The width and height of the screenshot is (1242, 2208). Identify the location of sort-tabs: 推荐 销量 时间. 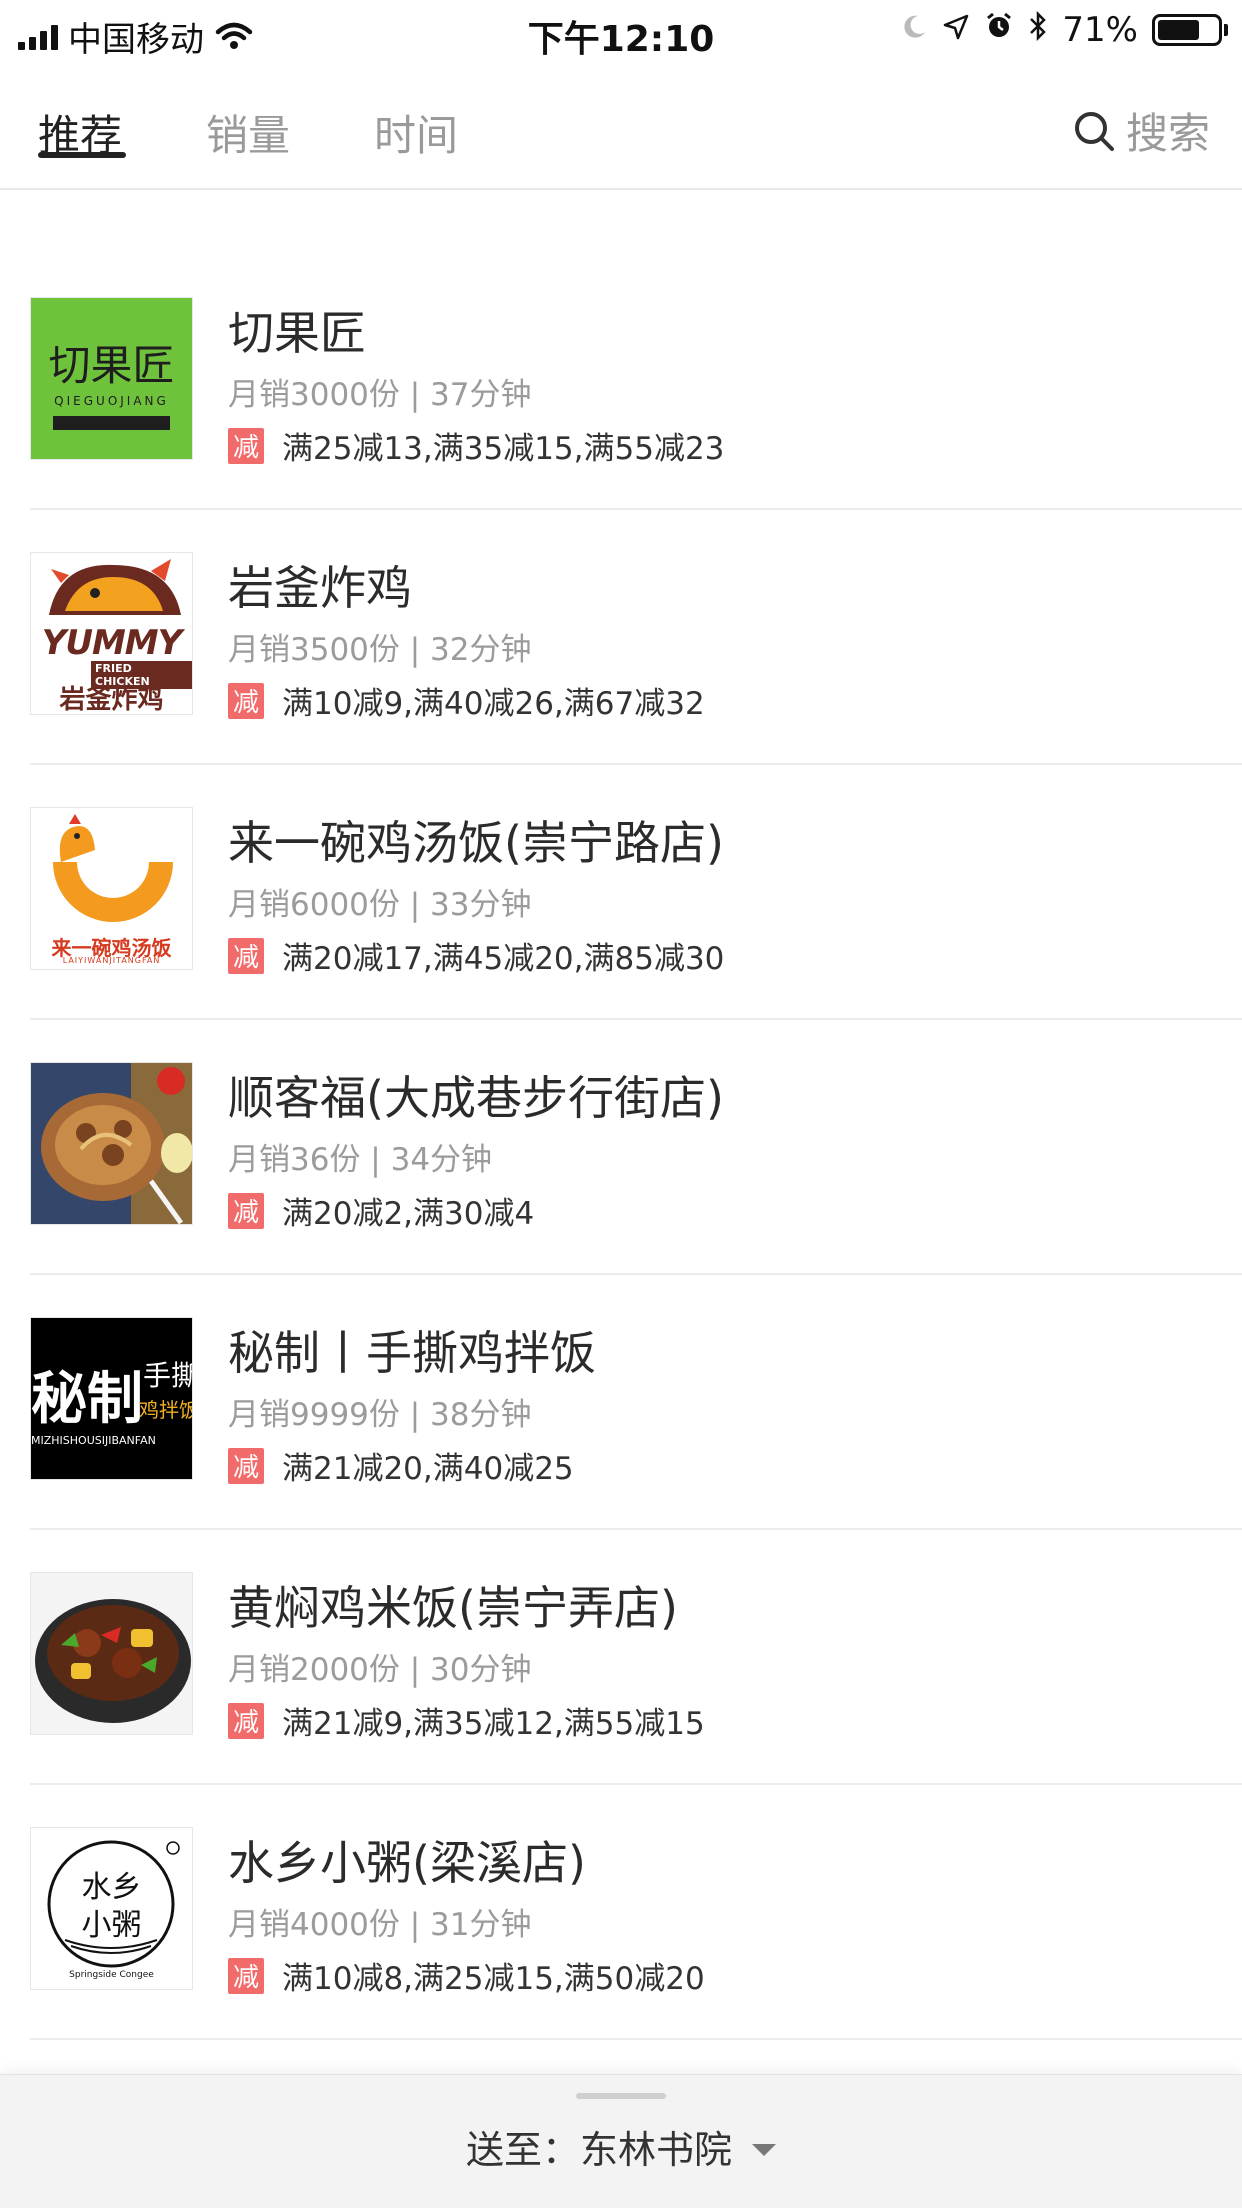
(621, 138).